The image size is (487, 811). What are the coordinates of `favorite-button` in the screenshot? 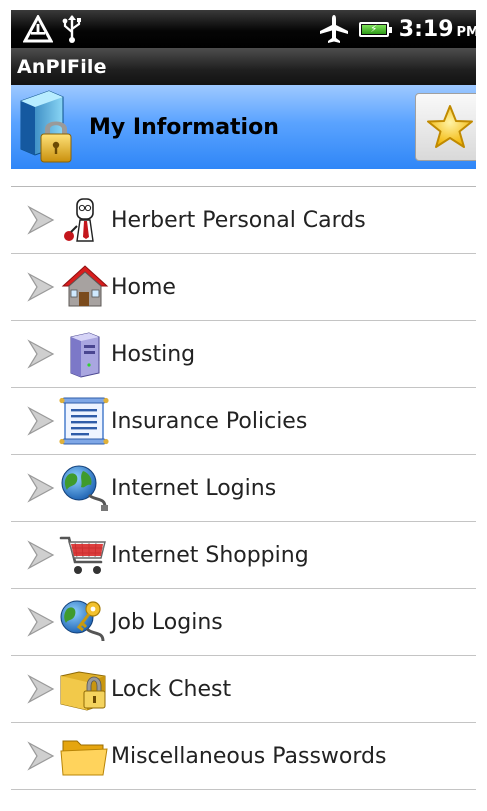 It's located at (450, 127).